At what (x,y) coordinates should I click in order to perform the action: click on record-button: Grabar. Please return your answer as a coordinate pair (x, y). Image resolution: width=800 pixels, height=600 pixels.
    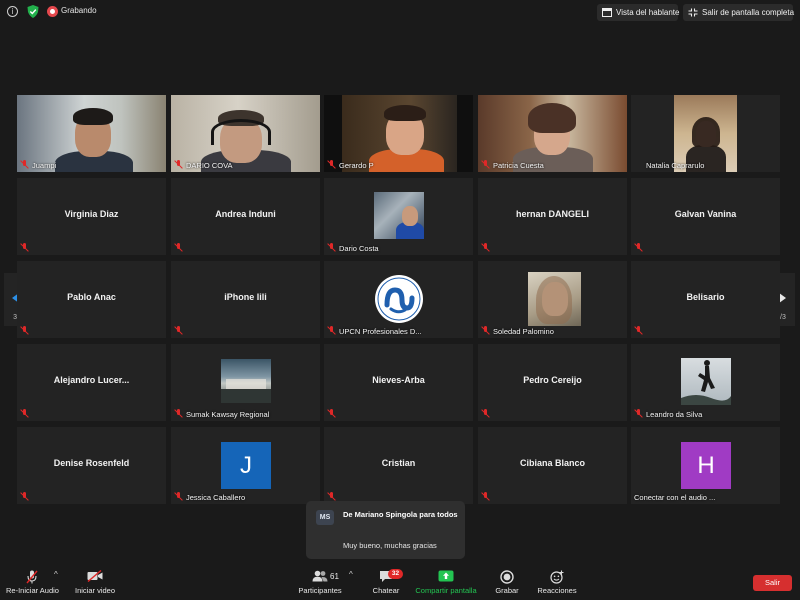
    Looking at the image, I should click on (507, 581).